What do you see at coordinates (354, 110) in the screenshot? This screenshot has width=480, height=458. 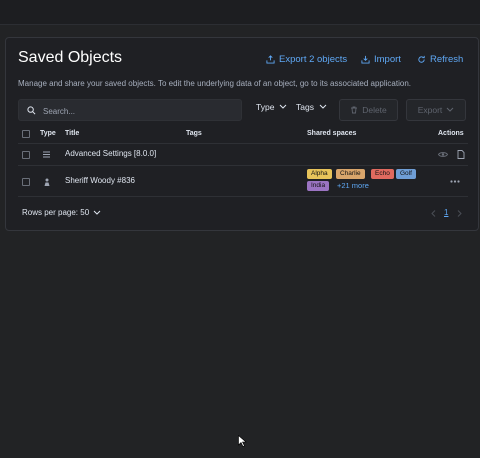 I see `trash-icon` at bounding box center [354, 110].